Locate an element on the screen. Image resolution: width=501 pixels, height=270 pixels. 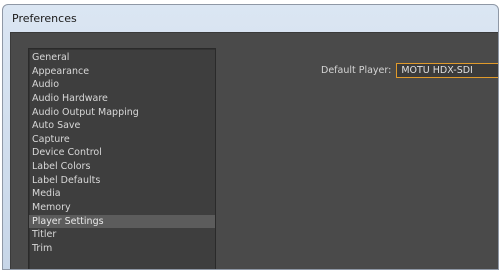
category-item-capture: Capture is located at coordinates (122, 140).